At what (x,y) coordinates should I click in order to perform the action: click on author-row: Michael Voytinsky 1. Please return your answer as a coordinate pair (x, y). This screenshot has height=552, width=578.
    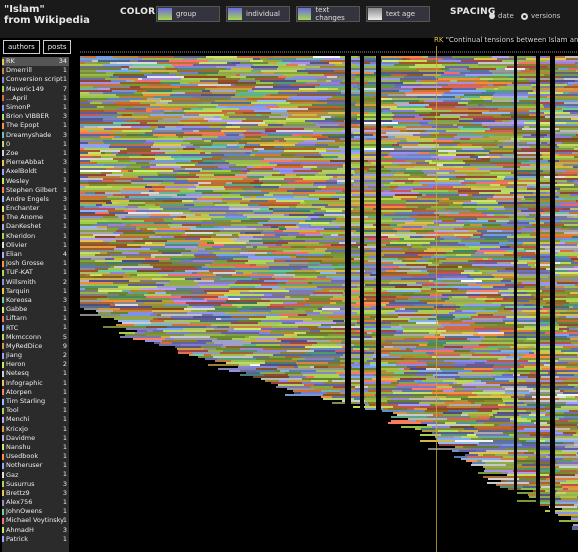
    Looking at the image, I should click on (35, 520).